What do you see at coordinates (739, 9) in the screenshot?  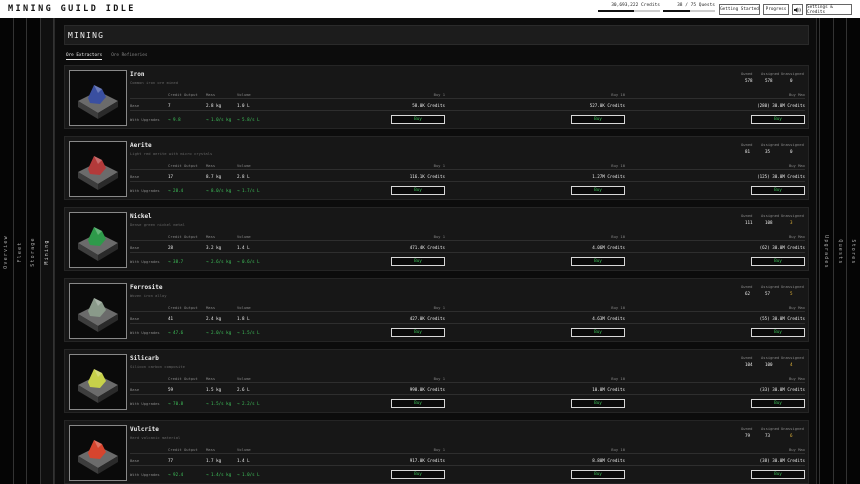 I see `getting-started-button: Getting Started` at bounding box center [739, 9].